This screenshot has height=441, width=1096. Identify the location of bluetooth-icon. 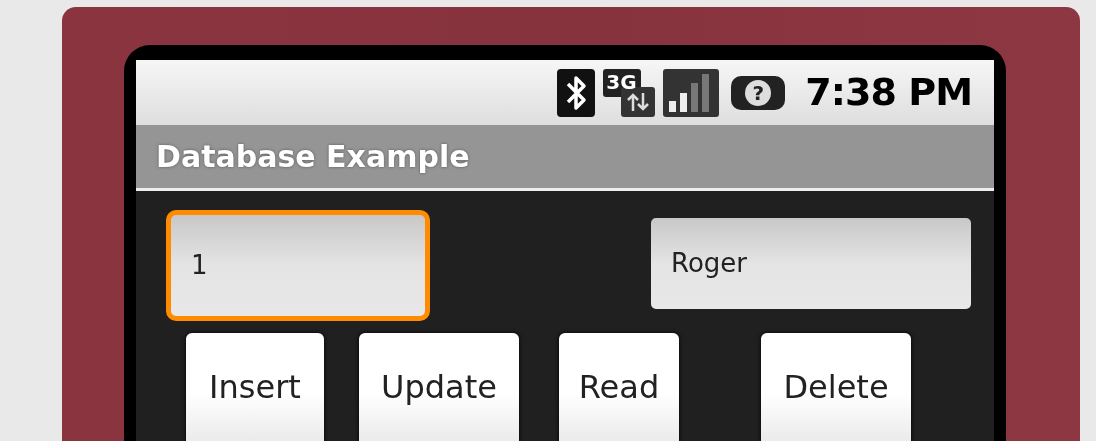
(576, 92).